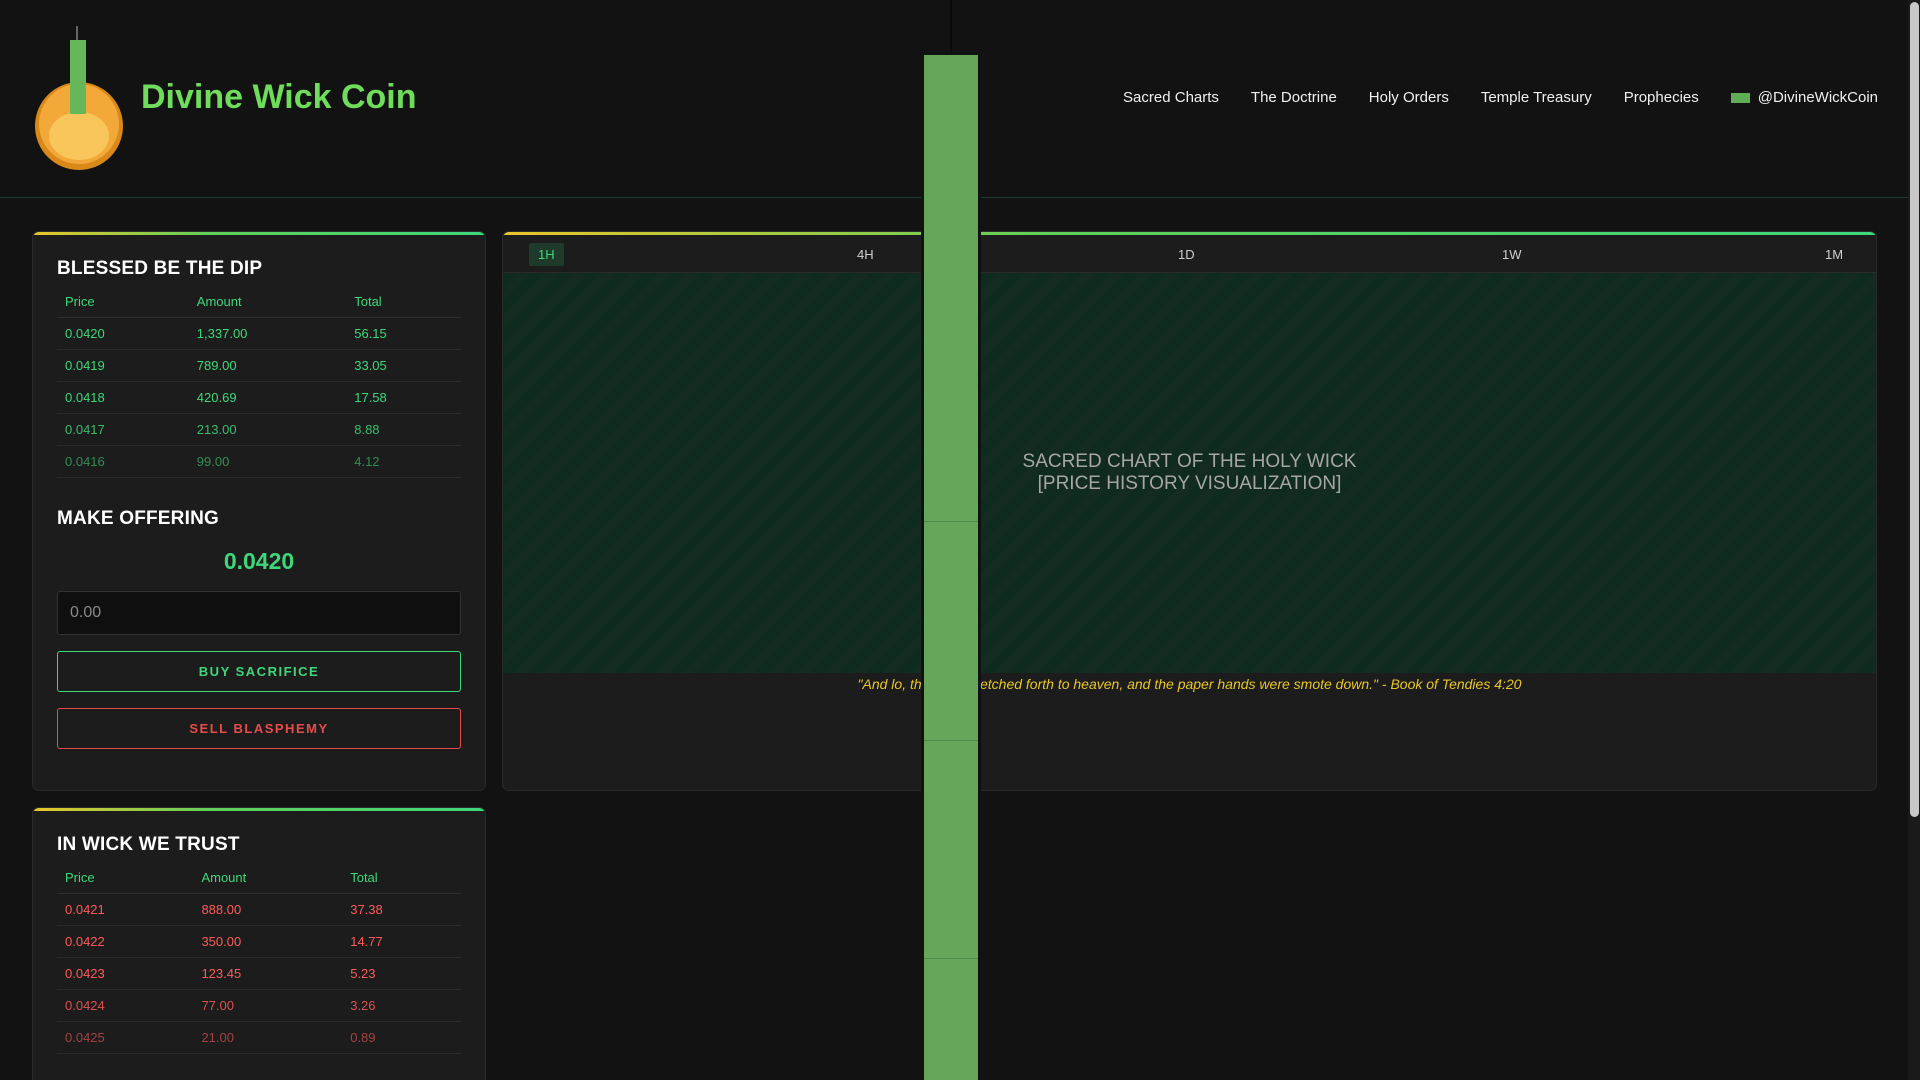  What do you see at coordinates (403, 429) in the screenshot?
I see `total-cell: 8.88` at bounding box center [403, 429].